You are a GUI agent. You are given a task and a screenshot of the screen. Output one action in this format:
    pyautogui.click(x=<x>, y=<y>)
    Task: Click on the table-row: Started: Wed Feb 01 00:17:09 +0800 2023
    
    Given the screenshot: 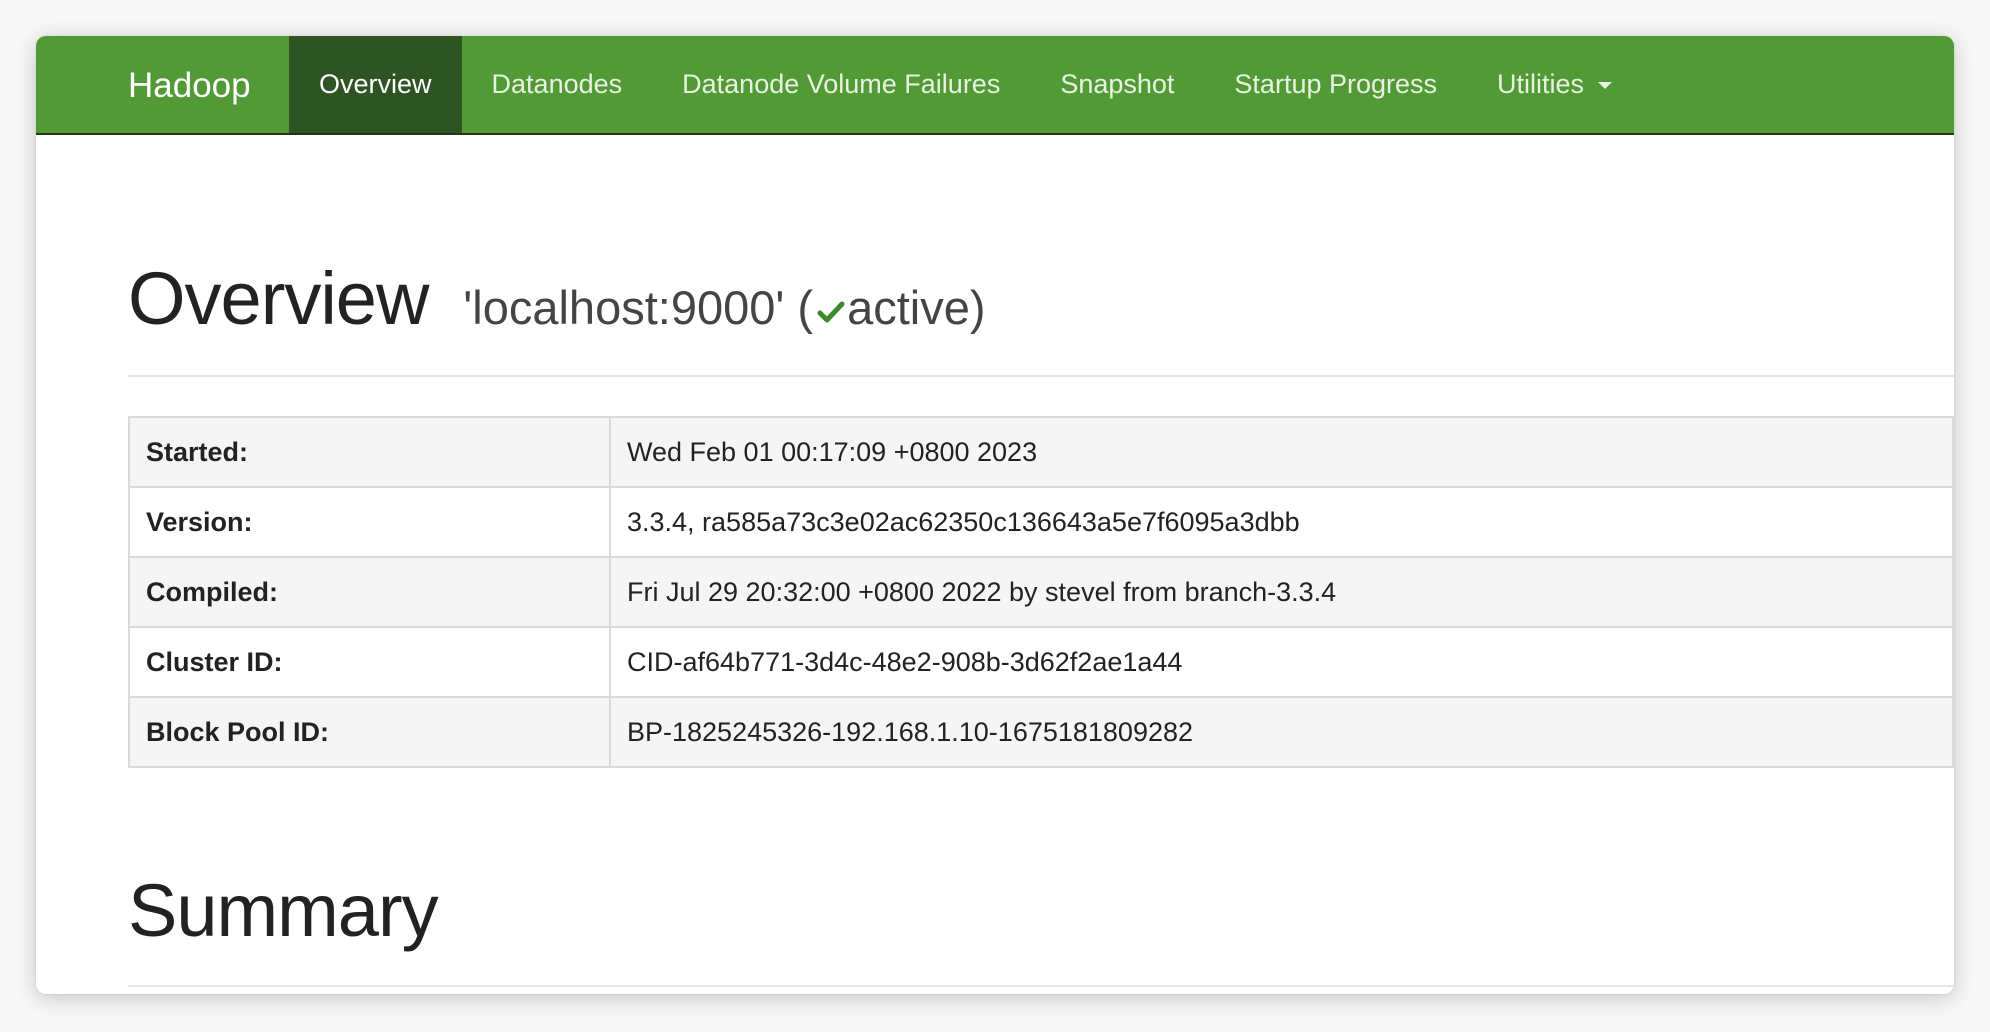 What is the action you would take?
    pyautogui.click(x=1041, y=452)
    